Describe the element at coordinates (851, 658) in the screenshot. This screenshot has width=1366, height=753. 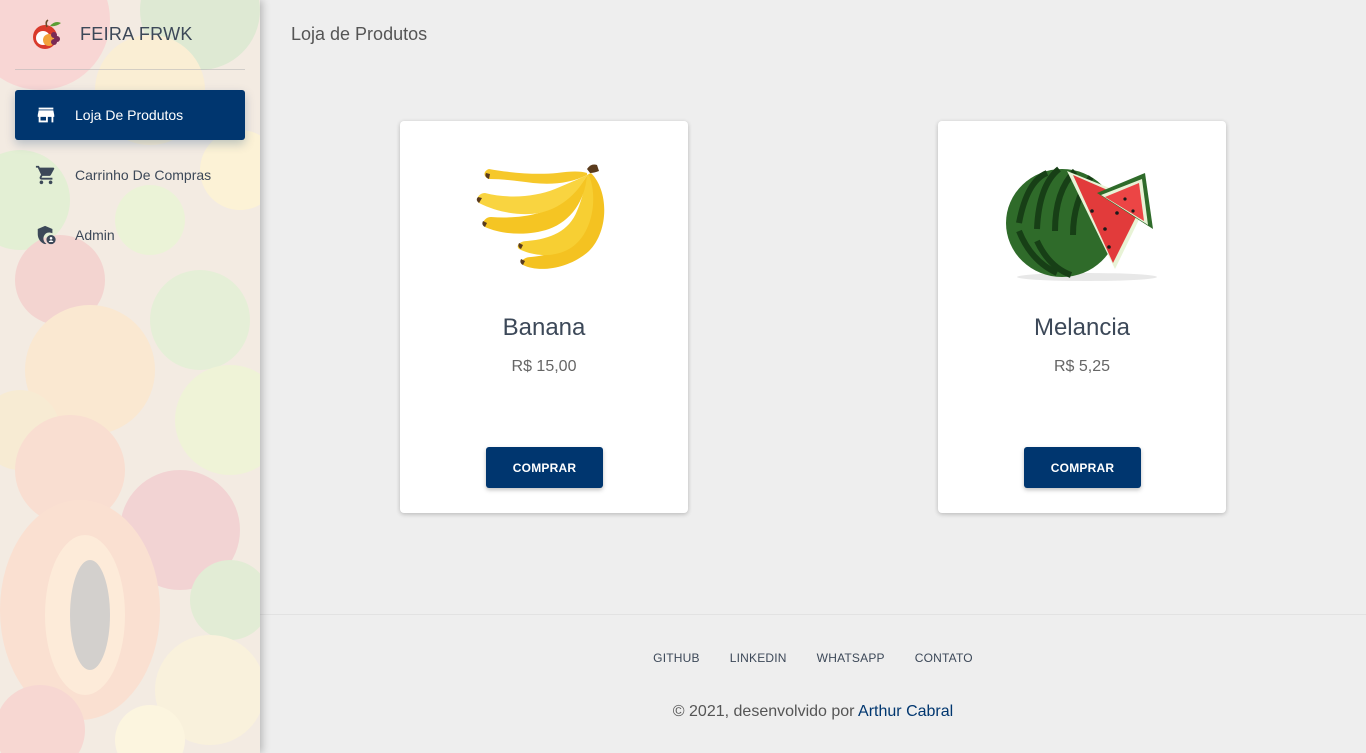
I see `footer-link-whatsapp: WHATSAPP` at that location.